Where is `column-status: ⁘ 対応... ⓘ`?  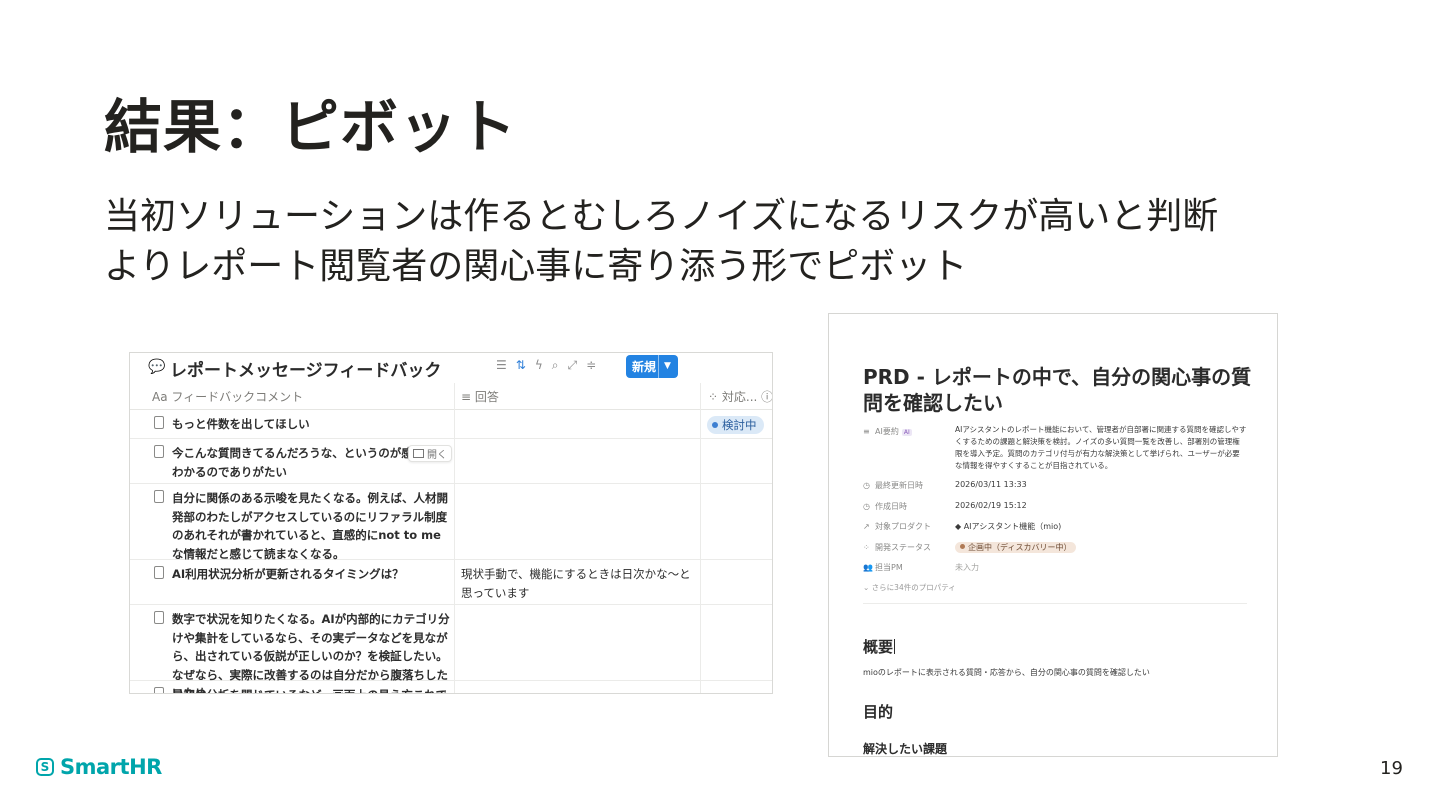
column-status: ⁘ 対応... ⓘ is located at coordinates (740, 396).